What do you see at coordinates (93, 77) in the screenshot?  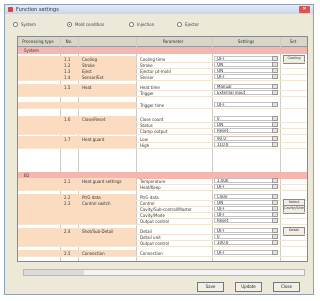 I see `row-function-name: Sensor/Ext` at bounding box center [93, 77].